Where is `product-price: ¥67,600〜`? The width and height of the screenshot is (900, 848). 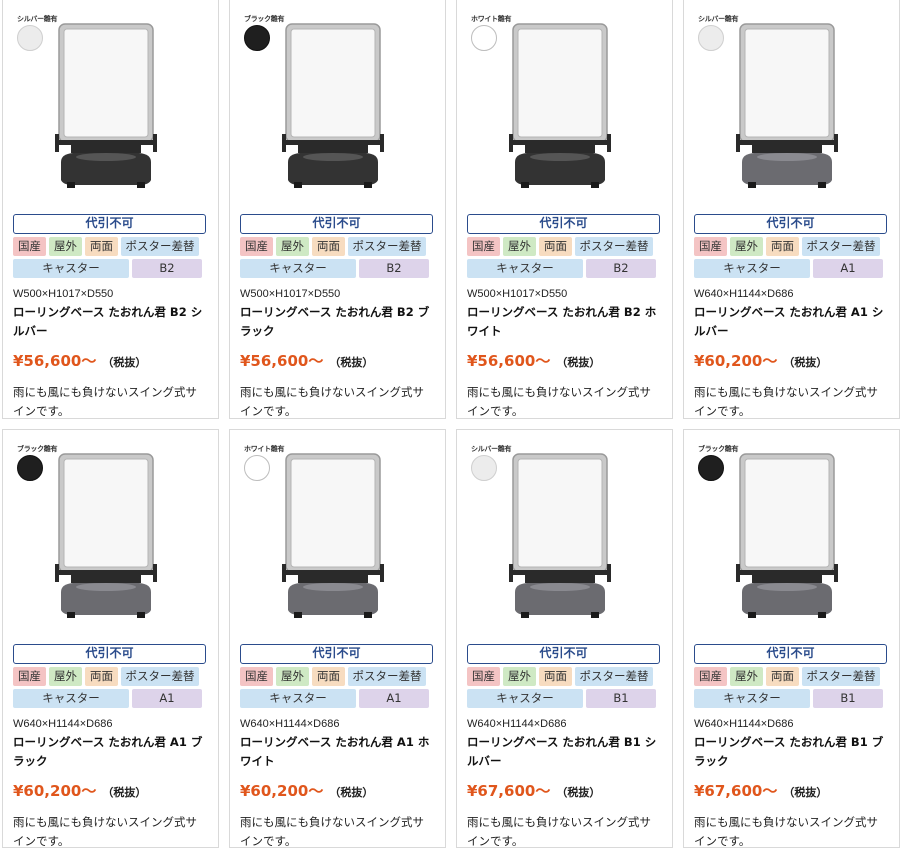
product-price: ¥67,600〜 is located at coordinates (736, 791).